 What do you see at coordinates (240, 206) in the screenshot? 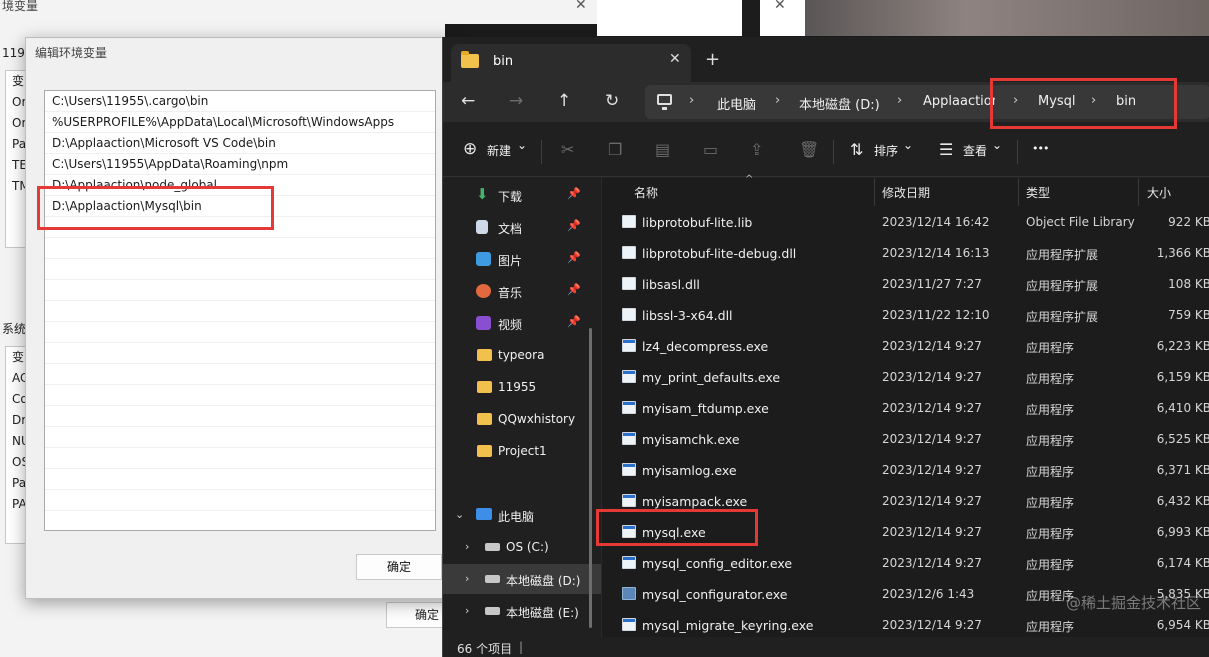
I see `path-row-mysql-bin: D:\Applaaction\Mysql\bin` at bounding box center [240, 206].